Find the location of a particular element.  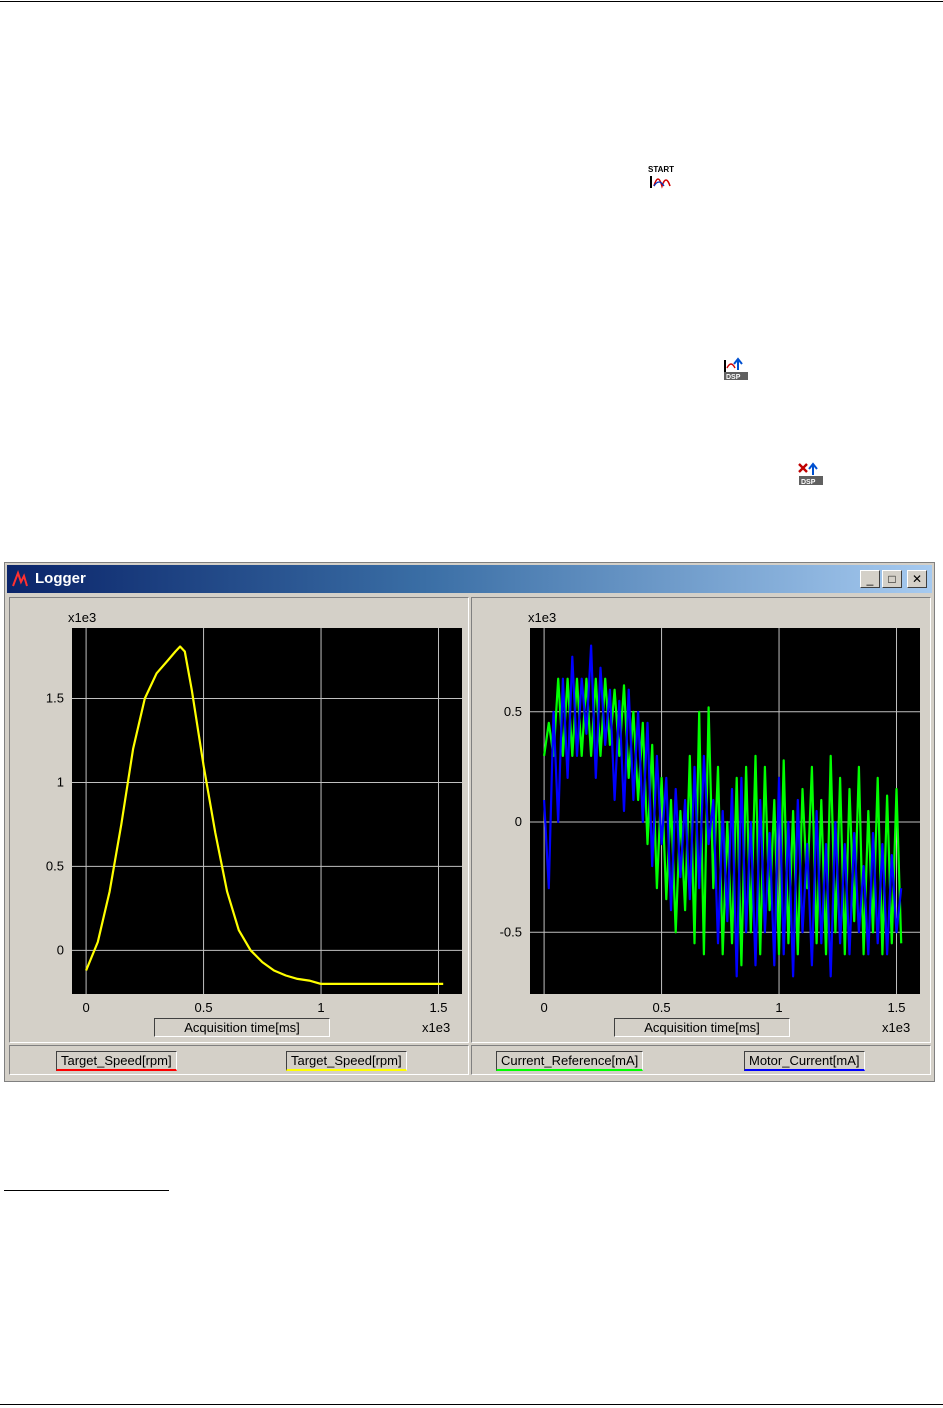

left-y-ticks: 0 0.5 1 1.5 is located at coordinates (55, 824).